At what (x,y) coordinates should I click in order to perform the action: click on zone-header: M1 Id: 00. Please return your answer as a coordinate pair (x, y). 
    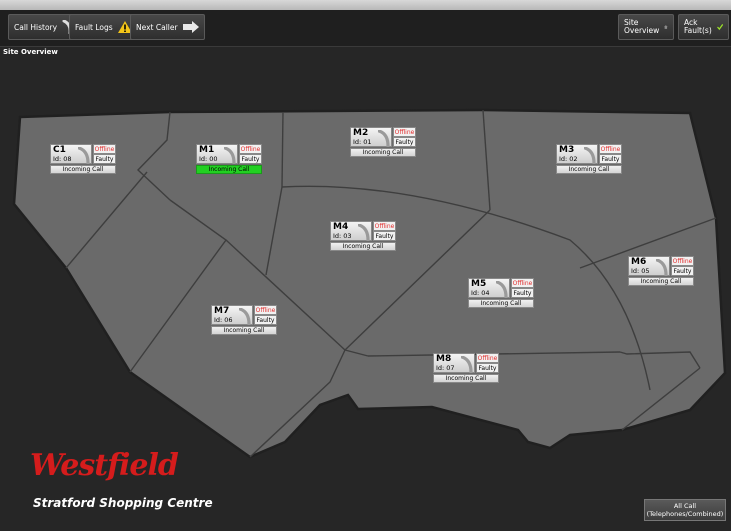
    Looking at the image, I should click on (217, 154).